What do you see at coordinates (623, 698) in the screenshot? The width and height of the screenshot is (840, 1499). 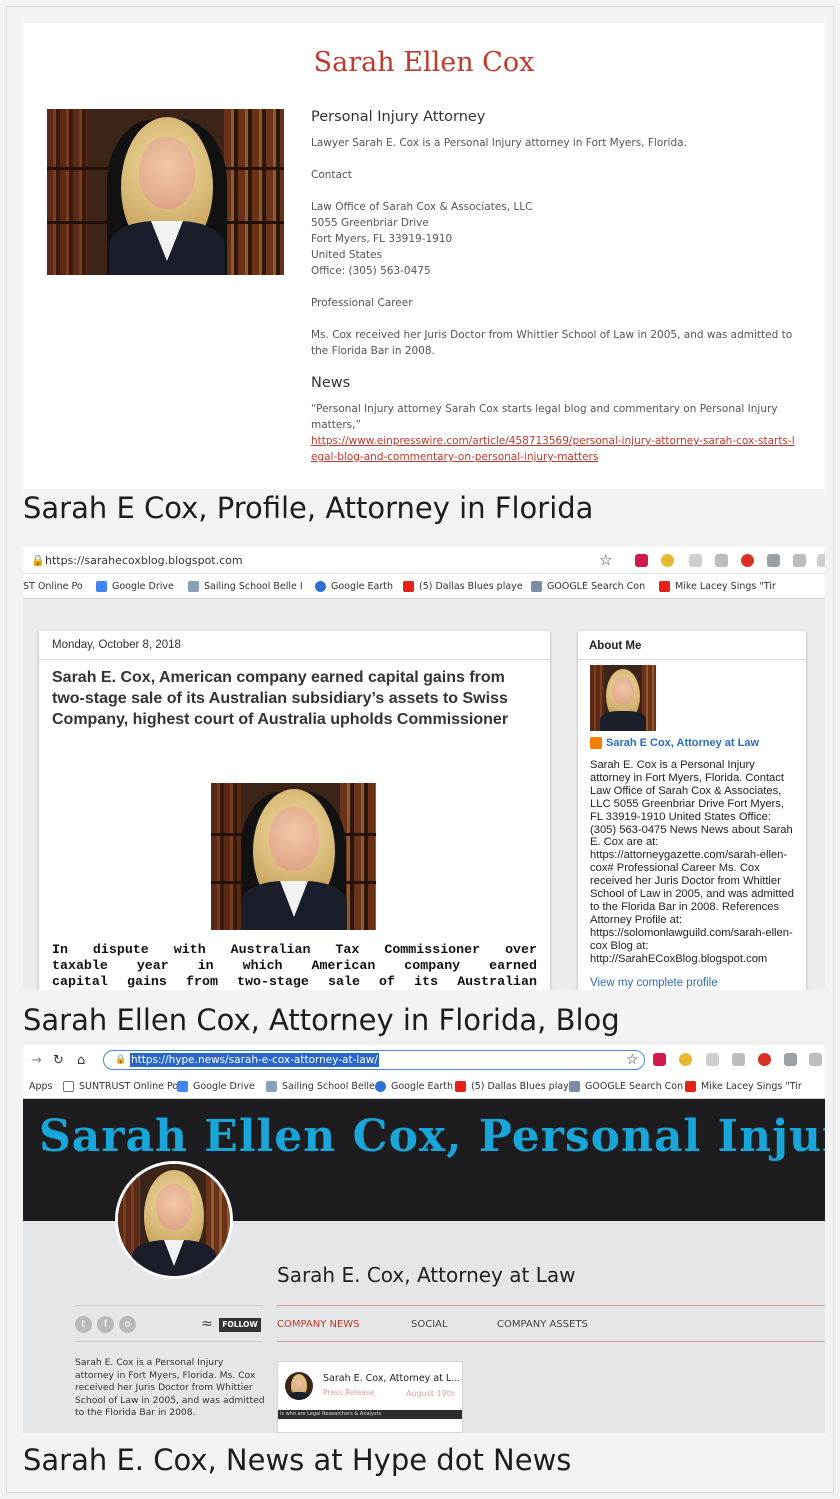 I see `about-photo` at bounding box center [623, 698].